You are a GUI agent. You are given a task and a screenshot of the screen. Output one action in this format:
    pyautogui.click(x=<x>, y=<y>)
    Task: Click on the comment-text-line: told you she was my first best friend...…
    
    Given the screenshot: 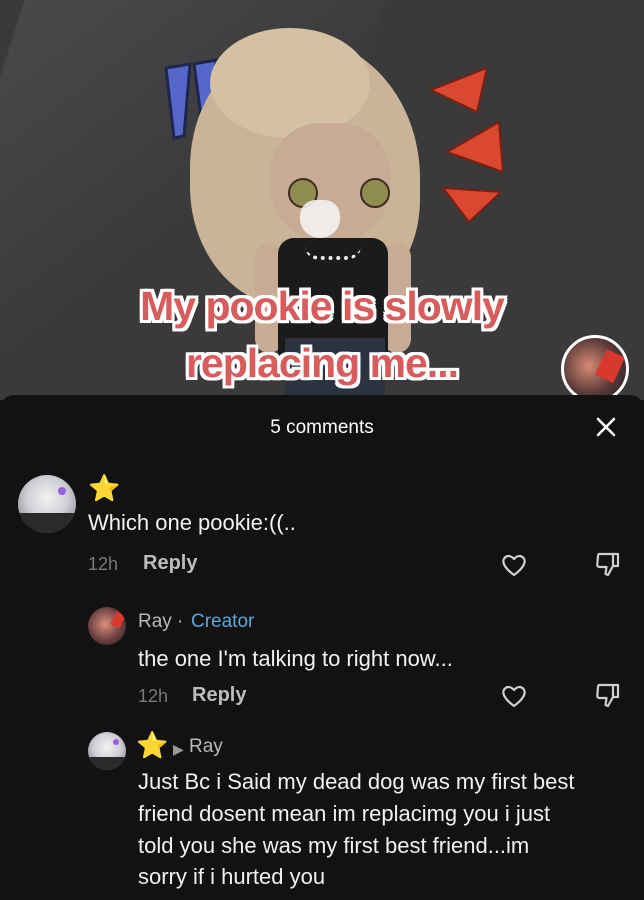 What is the action you would take?
    pyautogui.click(x=334, y=845)
    